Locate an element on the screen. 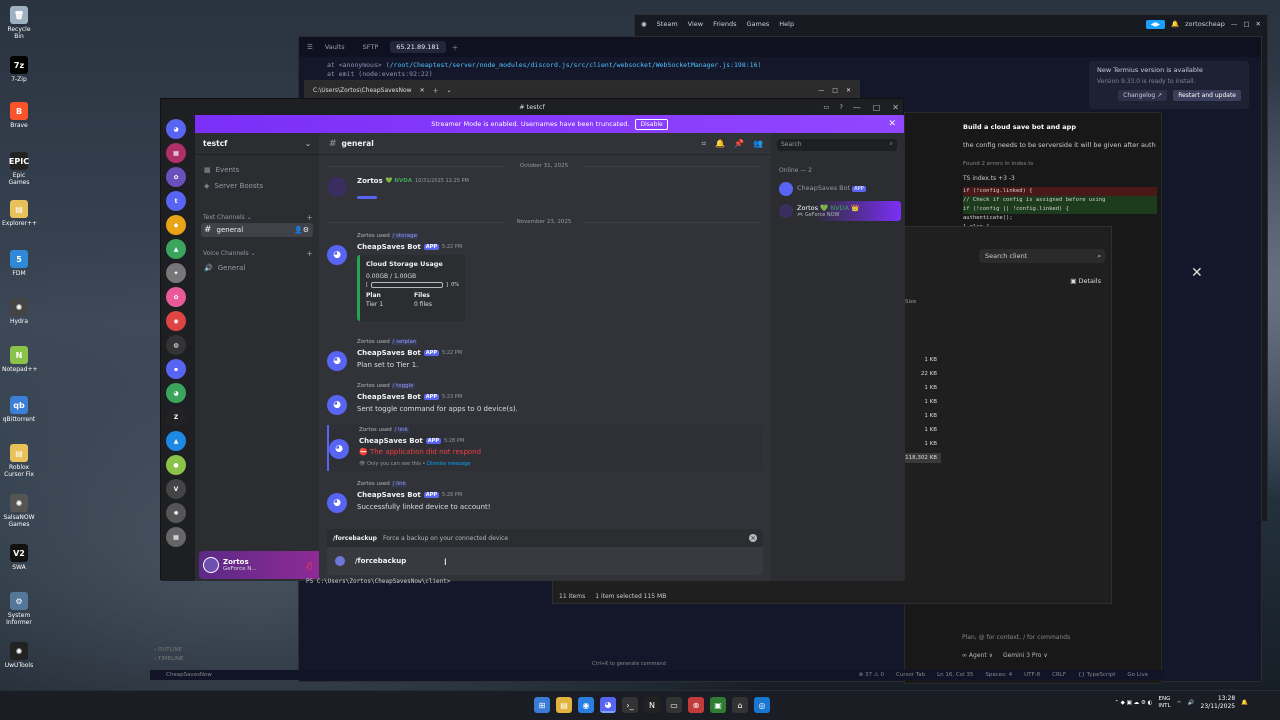  dismiss-link: Dismiss message is located at coordinates (448, 464).